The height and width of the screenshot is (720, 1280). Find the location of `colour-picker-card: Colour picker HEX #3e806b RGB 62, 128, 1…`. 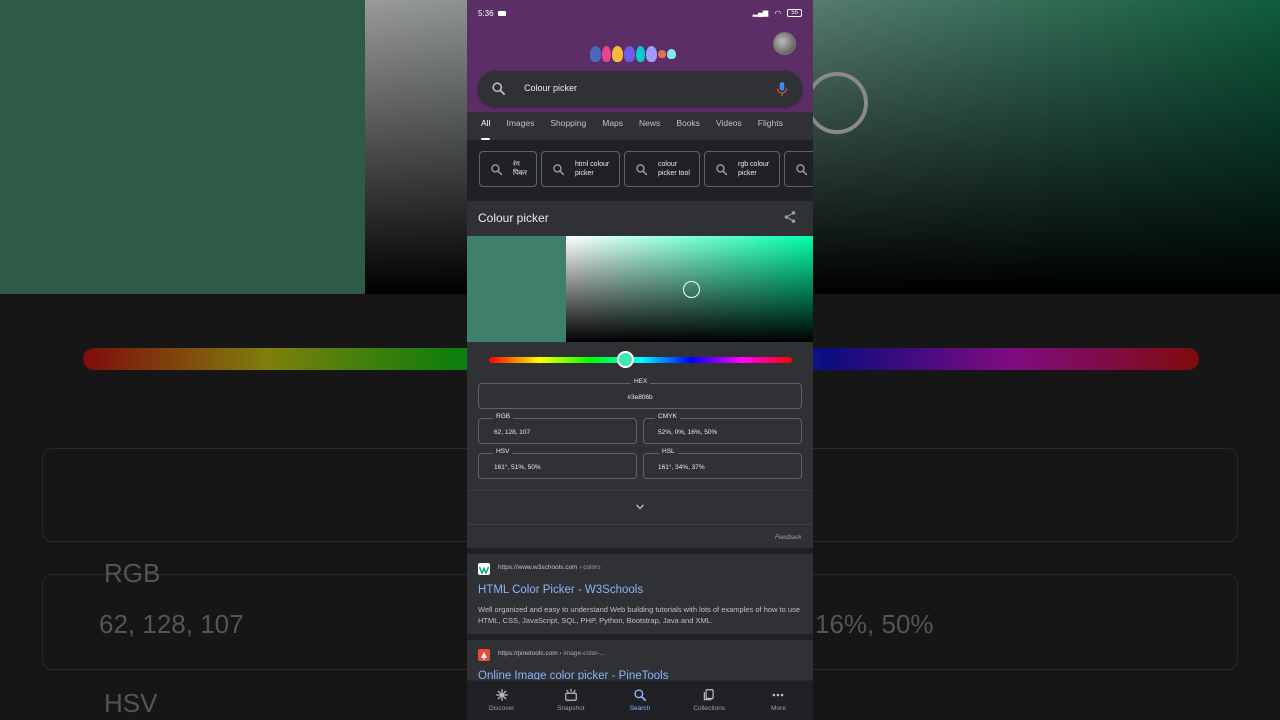

colour-picker-card: Colour picker HEX #3e806b RGB 62, 128, 1… is located at coordinates (640, 374).